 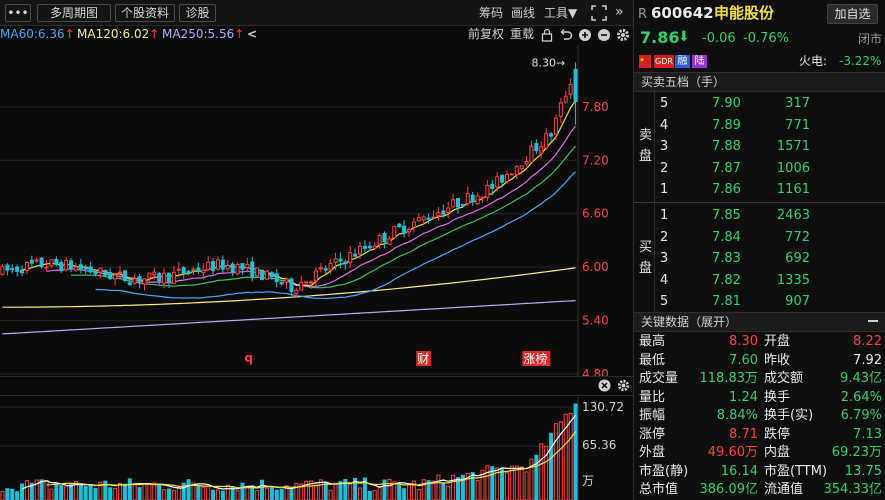 What do you see at coordinates (316, 448) in the screenshot?
I see `volume-chart: 130.72 65.36 万` at bounding box center [316, 448].